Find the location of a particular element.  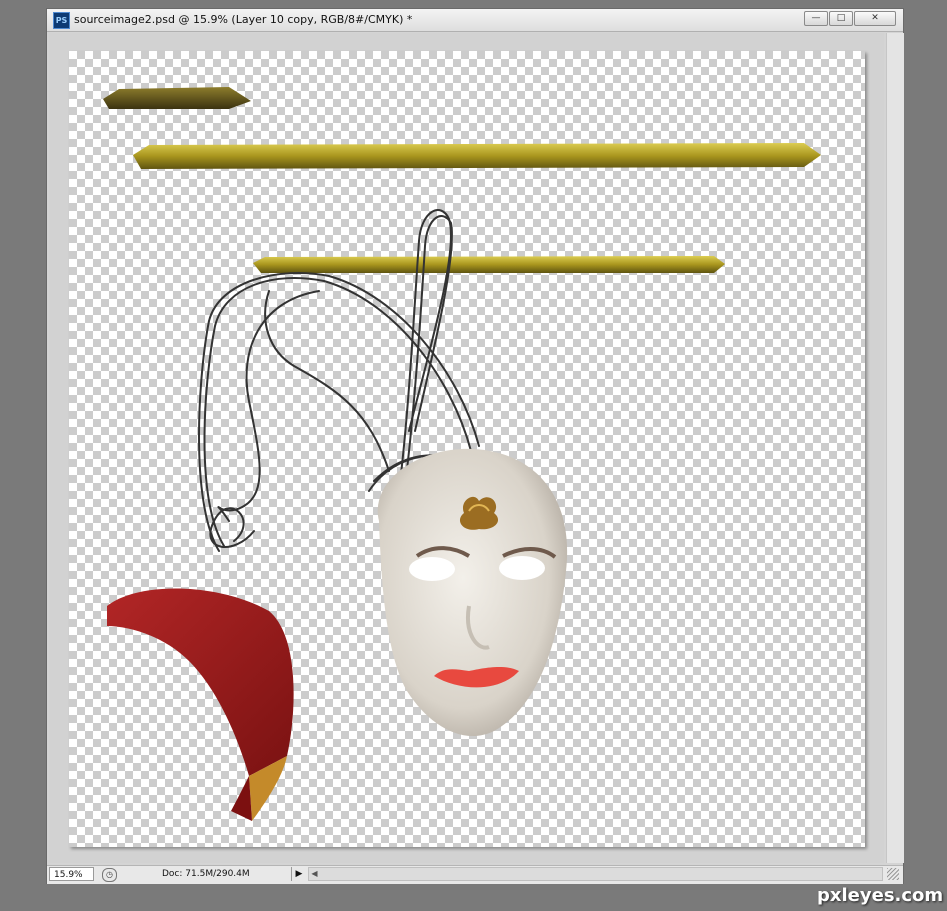

vertical-scrollbar is located at coordinates (895, 448).